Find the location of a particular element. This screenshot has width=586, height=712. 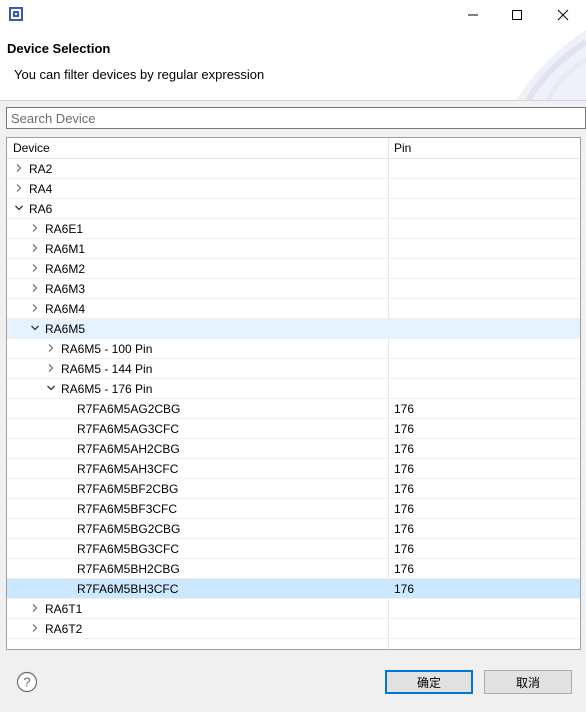

device-row: R7FA6M5BF3CFC 176 is located at coordinates (293, 509).